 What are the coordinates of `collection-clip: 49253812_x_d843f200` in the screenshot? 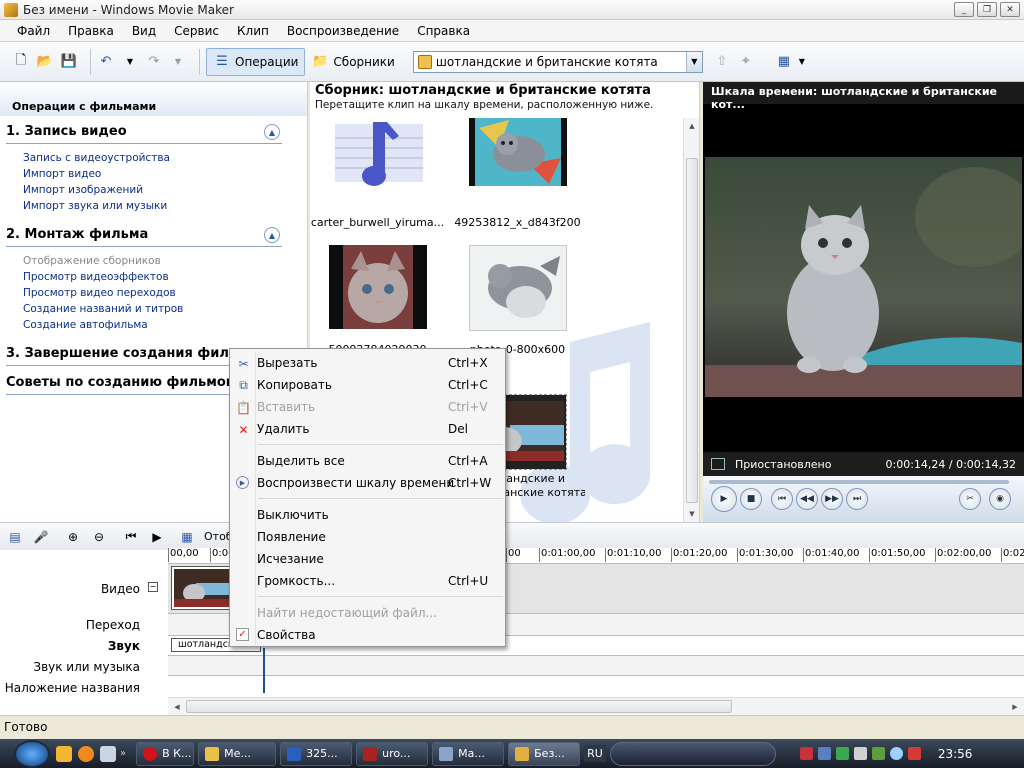 It's located at (517, 173).